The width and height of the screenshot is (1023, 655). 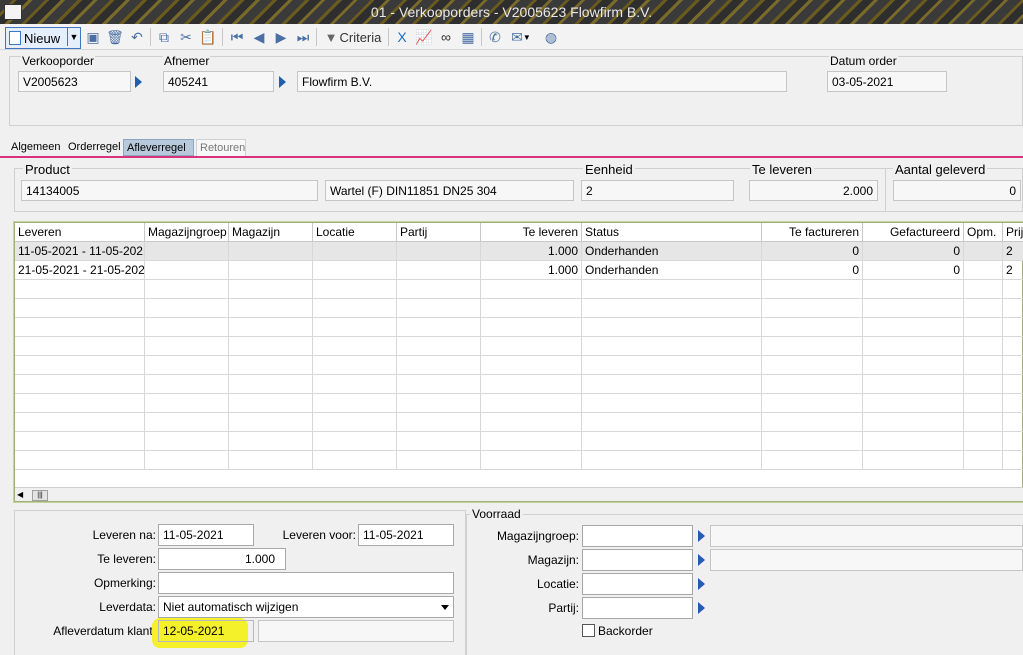 I want to click on magazijn-goto-icon, so click(x=701, y=560).